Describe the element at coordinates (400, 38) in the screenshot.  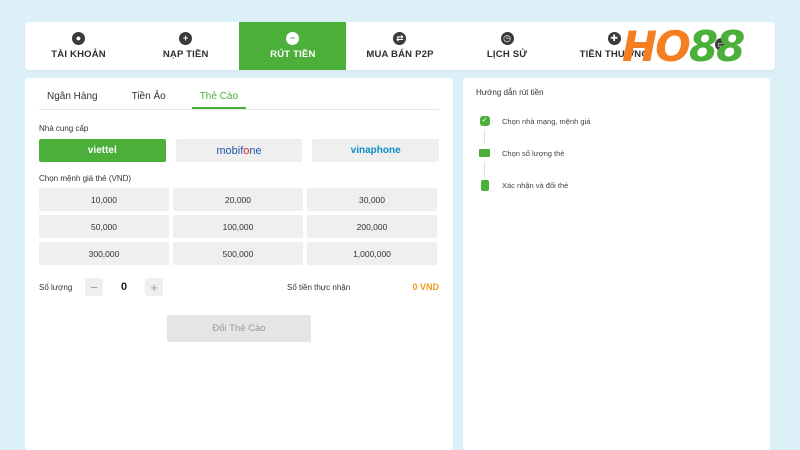
I see `exchange-icon: ⇄` at that location.